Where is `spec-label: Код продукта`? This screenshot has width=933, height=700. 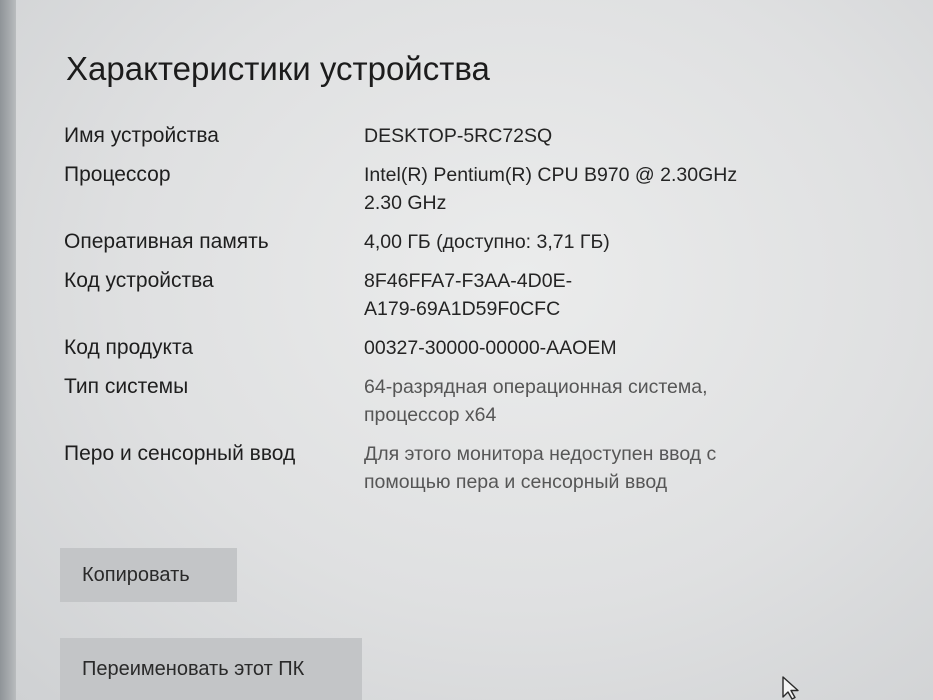 spec-label: Код продукта is located at coordinates (129, 347).